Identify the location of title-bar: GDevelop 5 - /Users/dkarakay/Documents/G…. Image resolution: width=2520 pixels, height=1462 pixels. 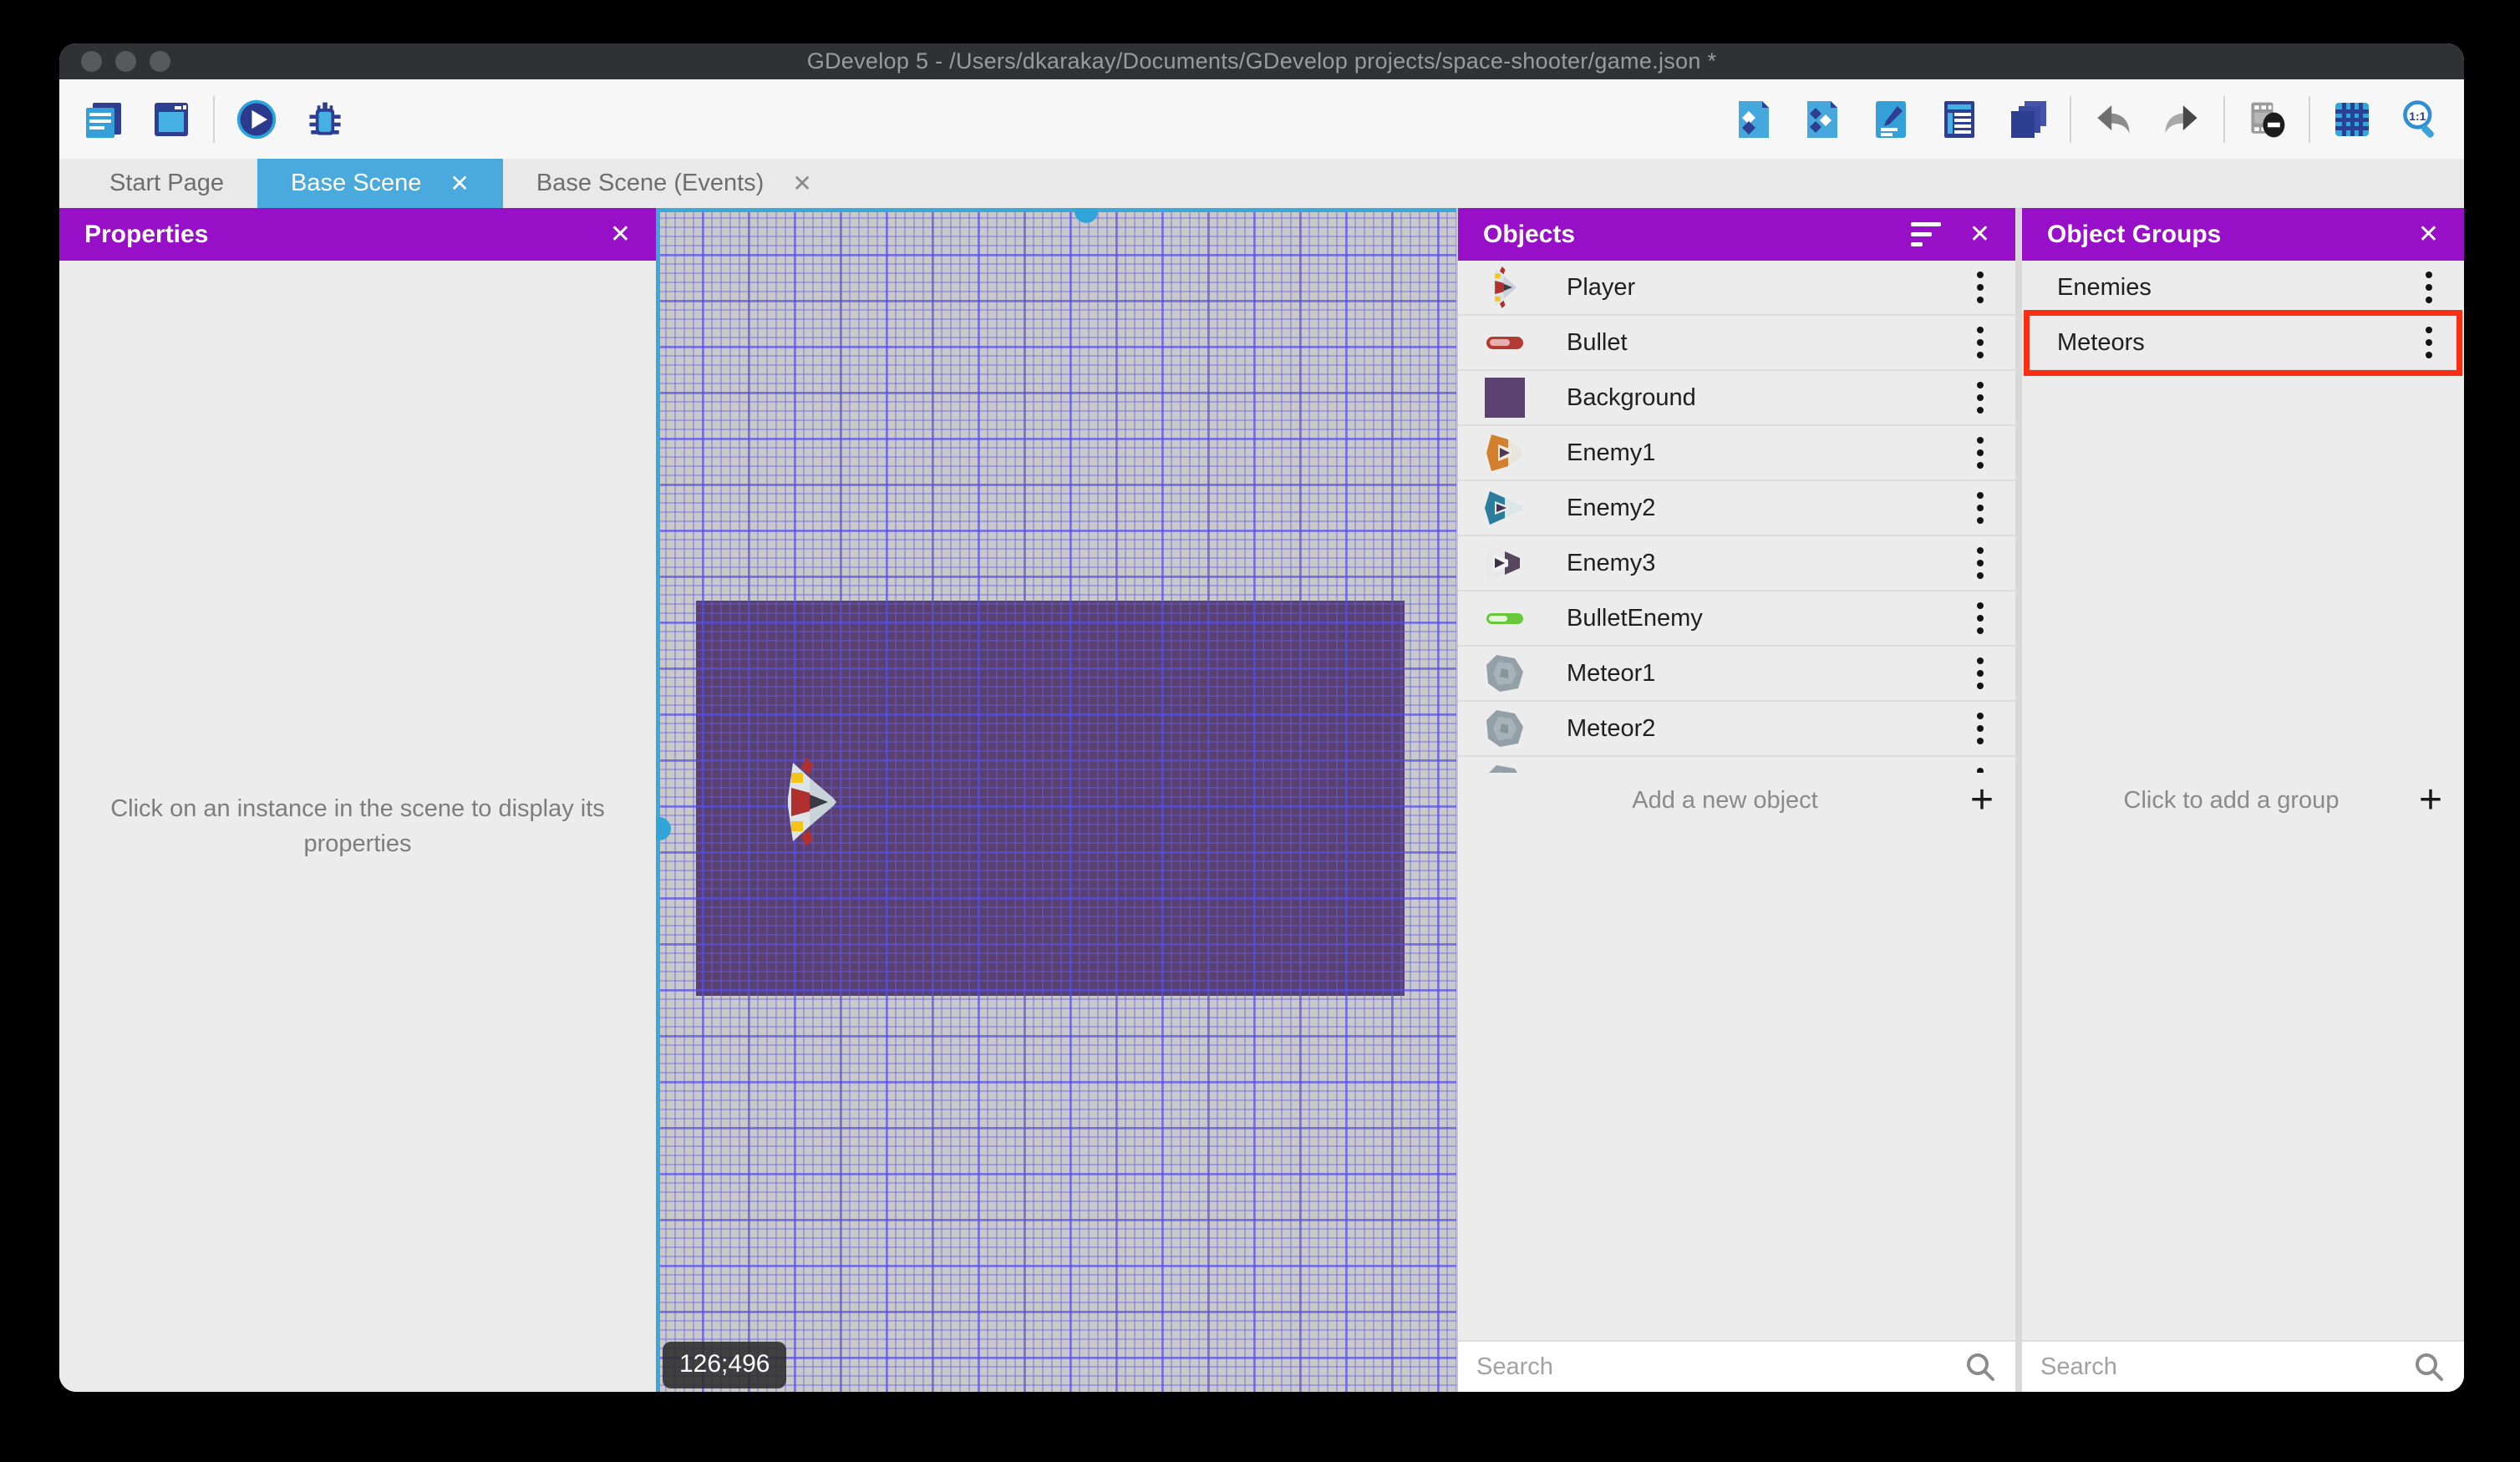
(1261, 61).